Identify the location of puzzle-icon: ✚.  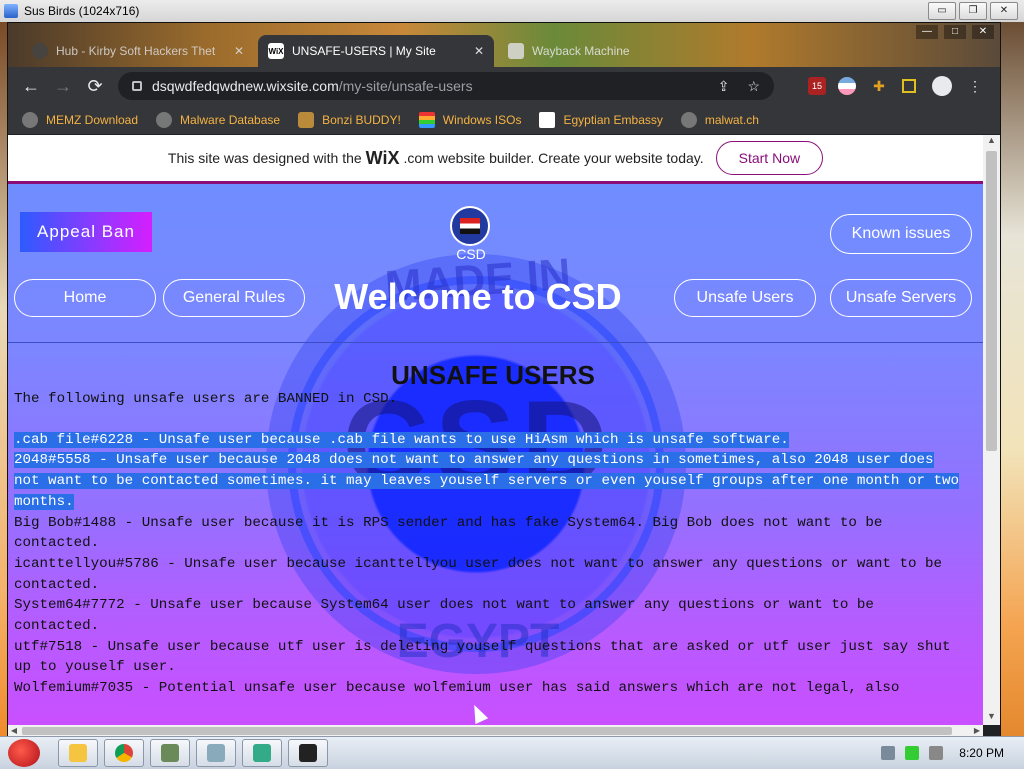
(879, 86).